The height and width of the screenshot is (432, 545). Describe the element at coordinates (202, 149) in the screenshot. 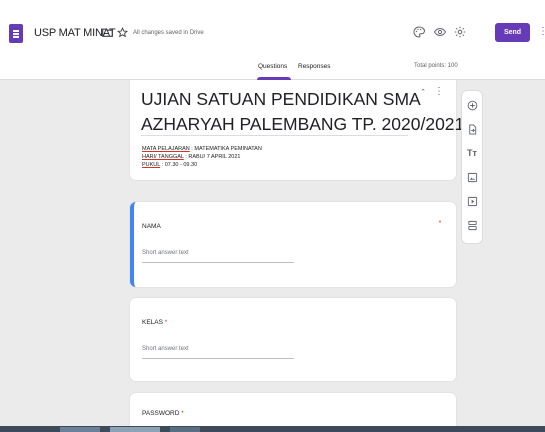

I see `form-description-line: MATA PELAJARAN : MATEMATIKA PEMINATAN` at that location.